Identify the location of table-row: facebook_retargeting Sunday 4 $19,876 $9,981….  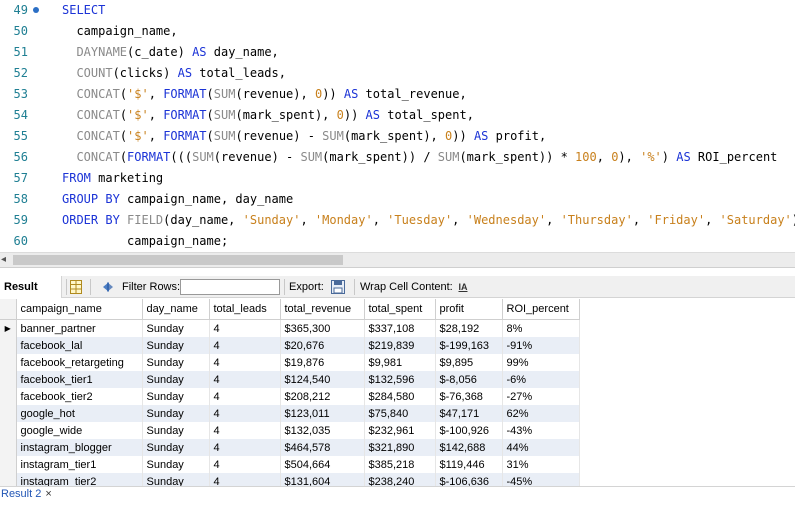
(290, 362).